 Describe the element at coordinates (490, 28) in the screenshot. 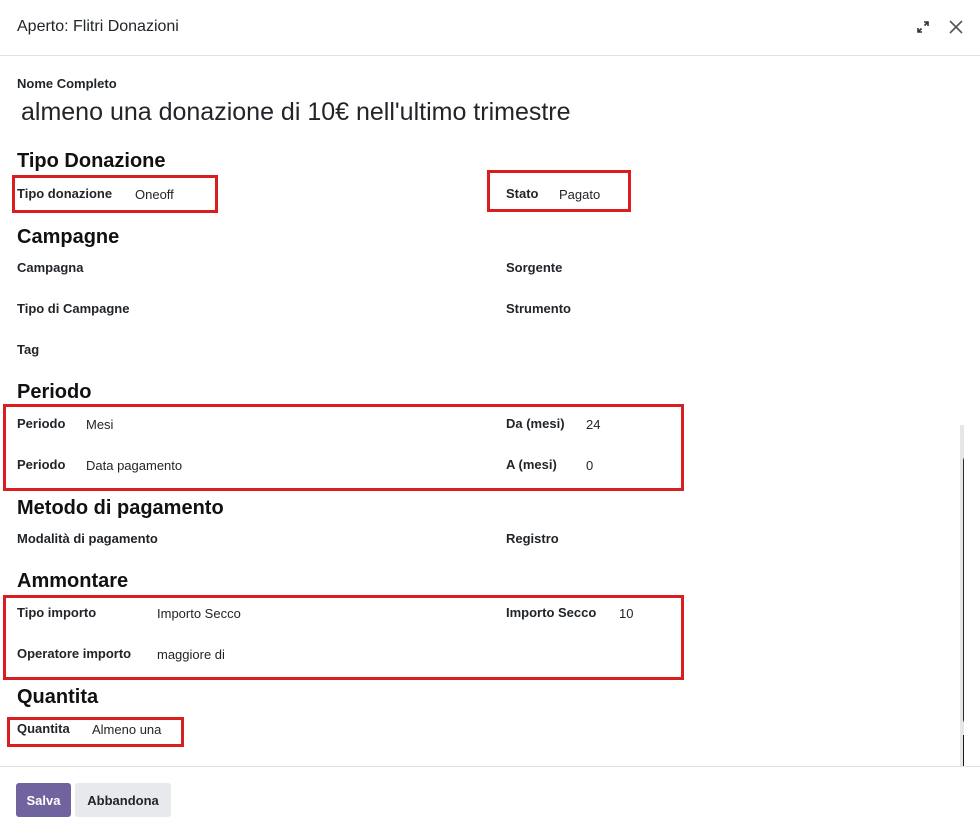

I see `dialog-header: Aperto: Flitri Donazioni` at that location.